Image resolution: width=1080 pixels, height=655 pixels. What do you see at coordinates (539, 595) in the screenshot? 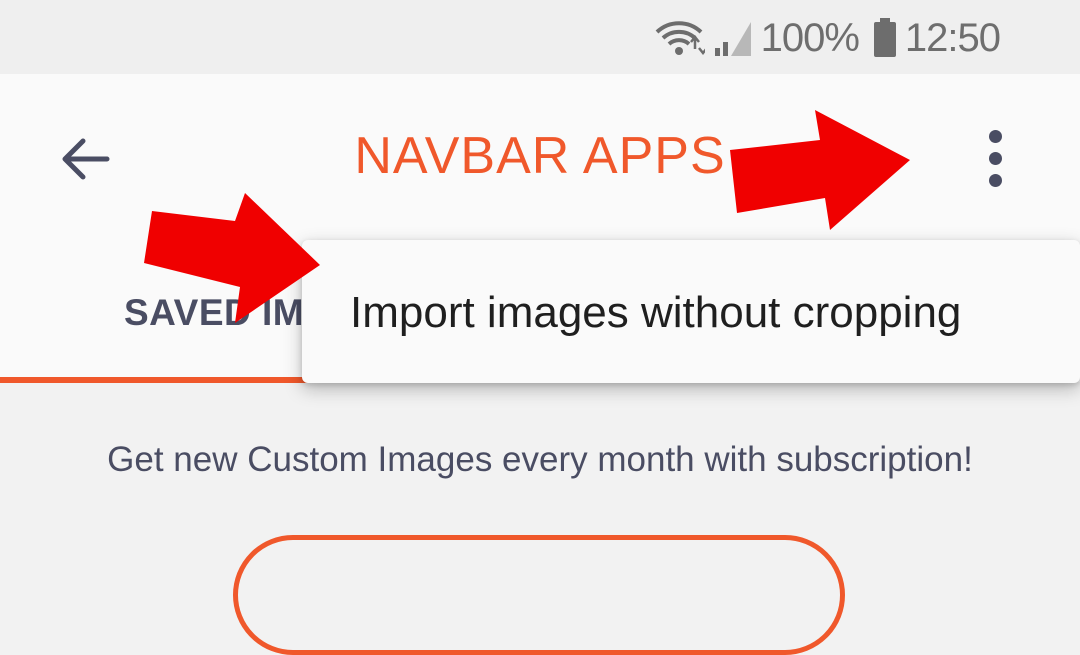
I see `subscribe-button` at bounding box center [539, 595].